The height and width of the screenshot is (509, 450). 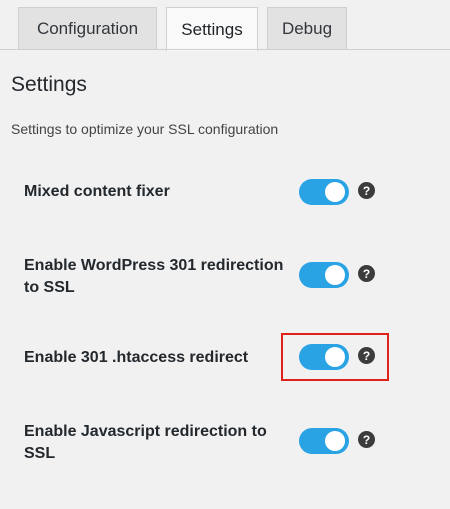 What do you see at coordinates (324, 192) in the screenshot?
I see `toggle-mixed-content-fixer` at bounding box center [324, 192].